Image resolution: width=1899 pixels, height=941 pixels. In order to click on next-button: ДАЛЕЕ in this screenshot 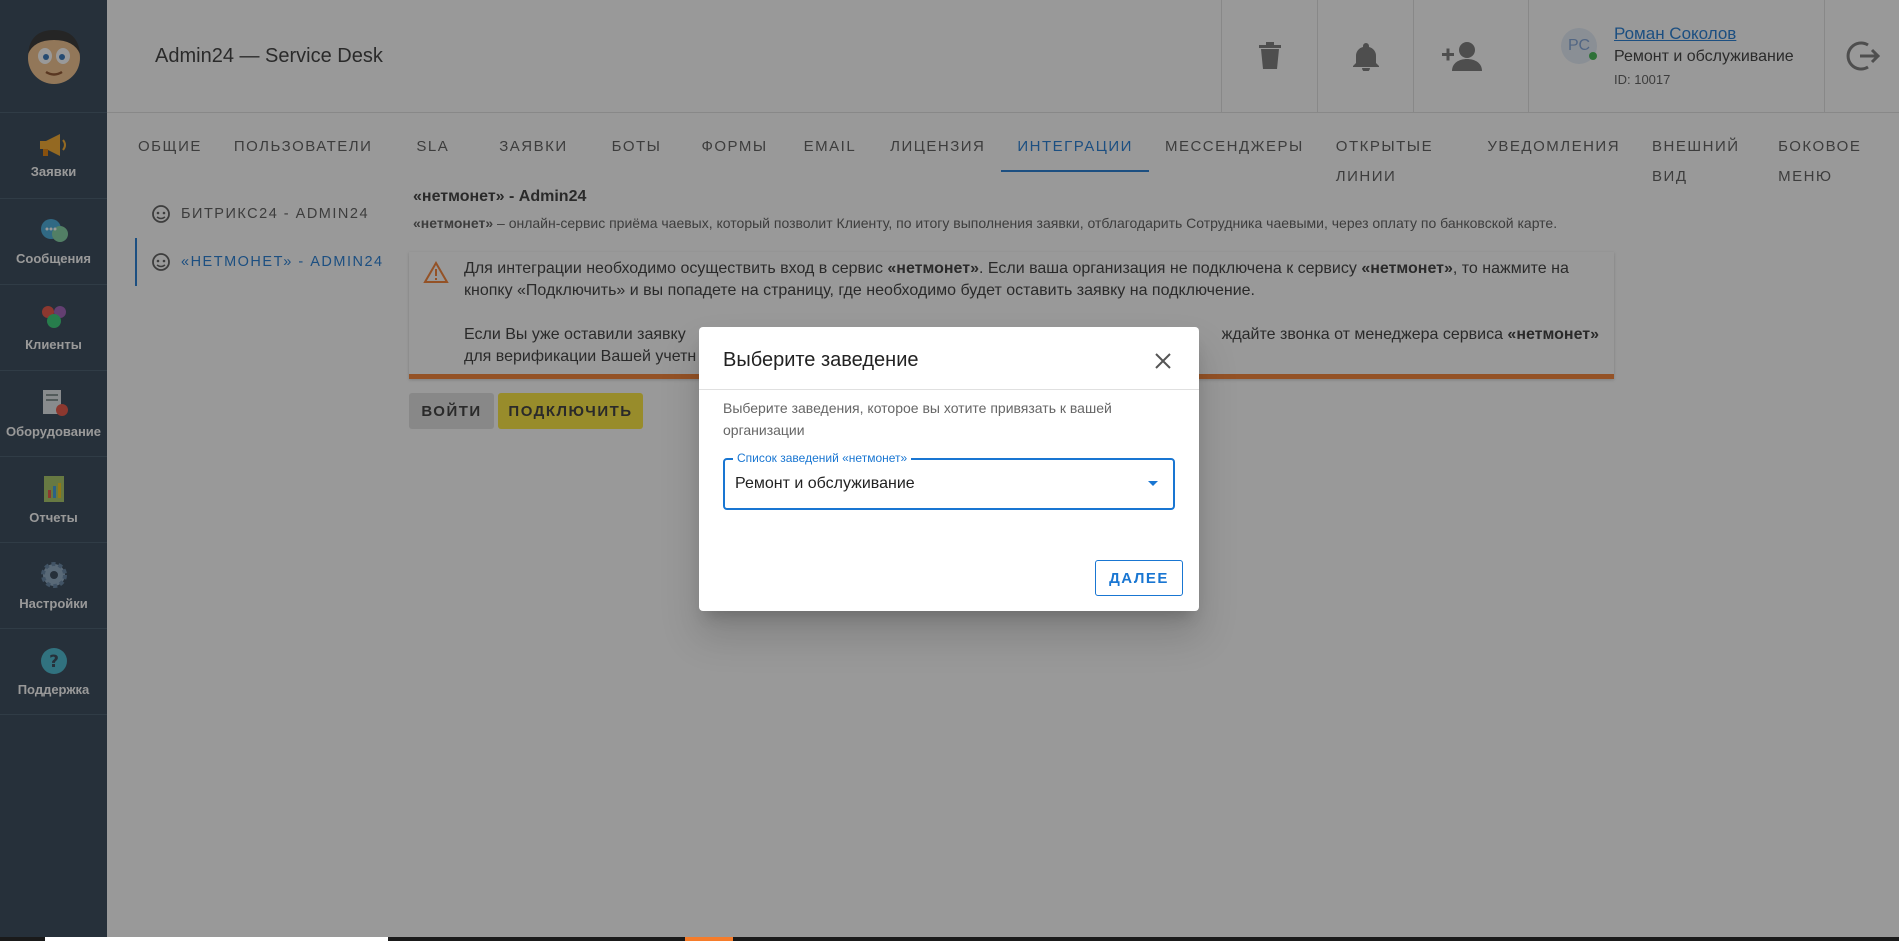, I will do `click(1139, 578)`.